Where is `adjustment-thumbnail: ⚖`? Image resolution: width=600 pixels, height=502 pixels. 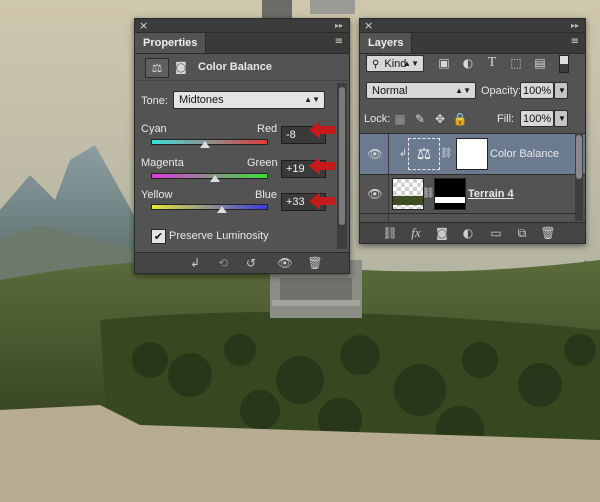 adjustment-thumbnail: ⚖ is located at coordinates (424, 154).